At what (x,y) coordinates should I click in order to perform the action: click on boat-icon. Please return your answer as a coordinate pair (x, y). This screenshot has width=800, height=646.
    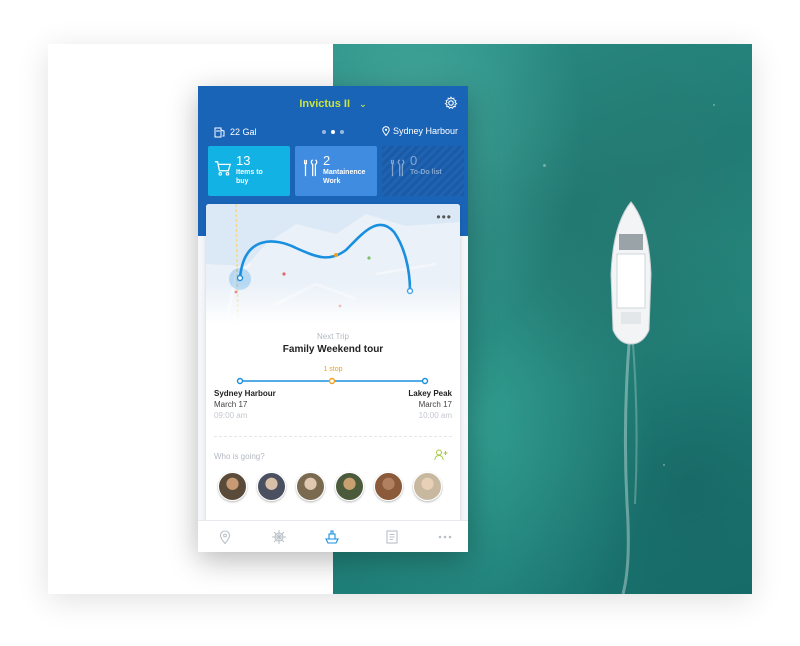
    Looking at the image, I should click on (332, 537).